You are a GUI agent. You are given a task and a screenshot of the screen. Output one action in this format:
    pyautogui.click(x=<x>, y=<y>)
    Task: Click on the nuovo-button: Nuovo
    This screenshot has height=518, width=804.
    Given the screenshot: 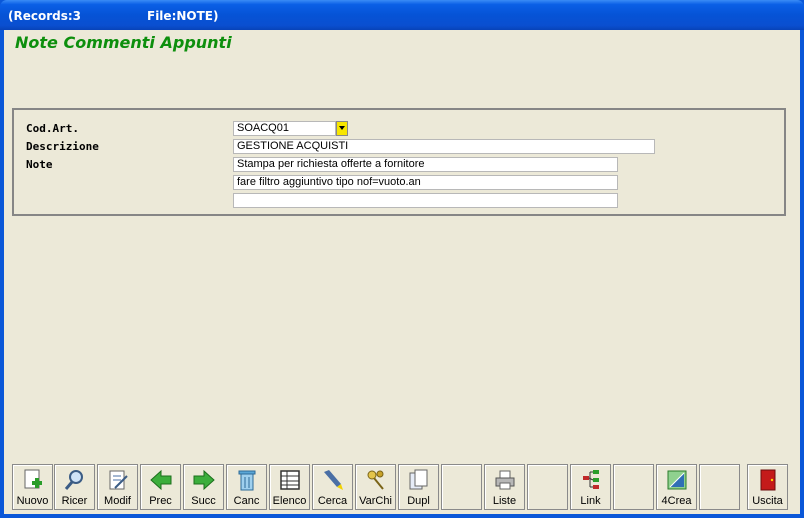 What is the action you would take?
    pyautogui.click(x=32, y=487)
    